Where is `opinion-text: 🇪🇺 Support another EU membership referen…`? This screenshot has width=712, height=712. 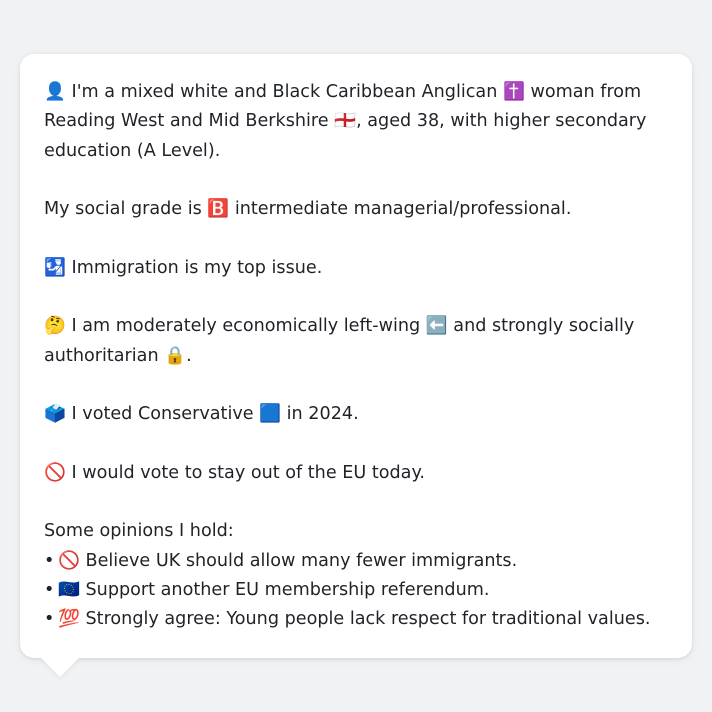
opinion-text: 🇪🇺 Support another EU membership referen… is located at coordinates (274, 590).